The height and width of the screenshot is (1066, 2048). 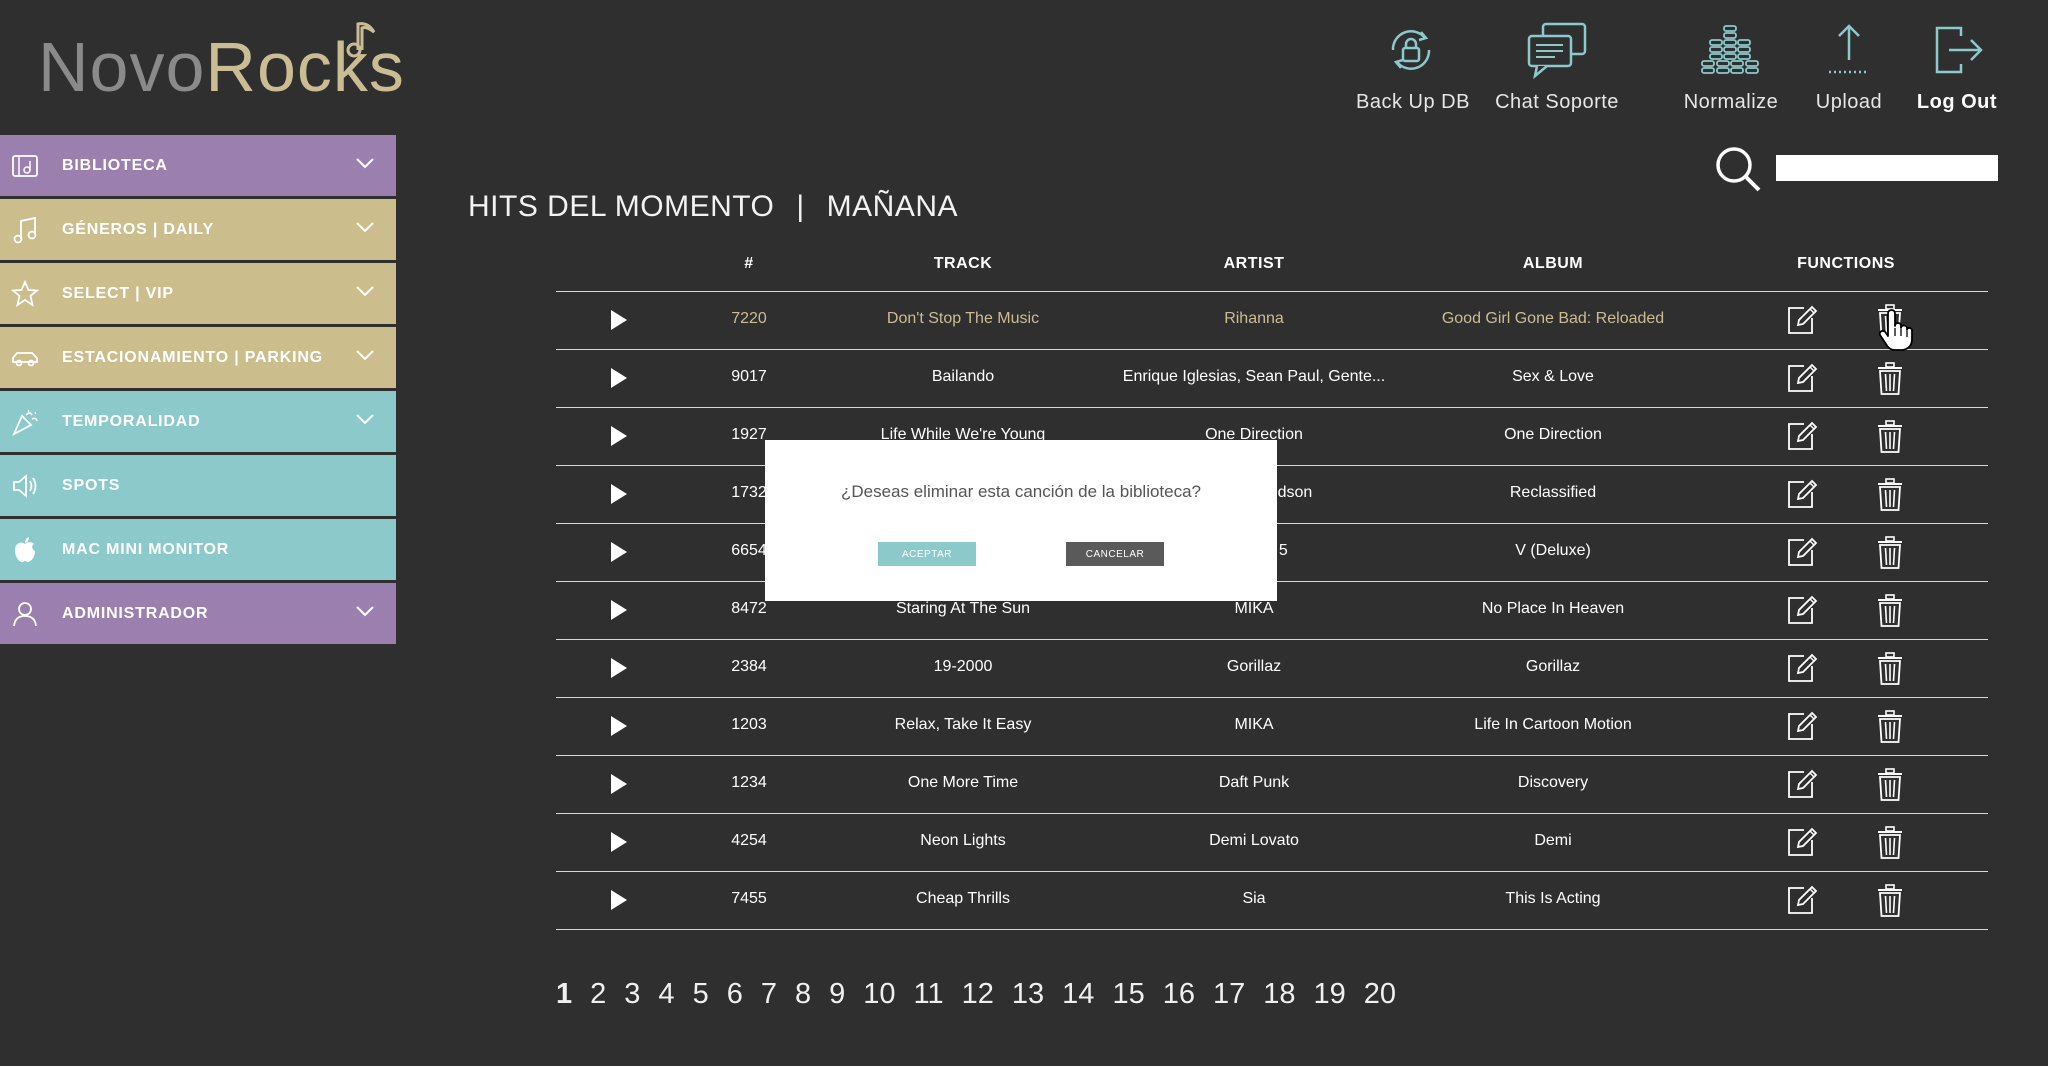 I want to click on table-row: 4254 Neon Lights Demi Lovato Demi, so click(x=1272, y=843).